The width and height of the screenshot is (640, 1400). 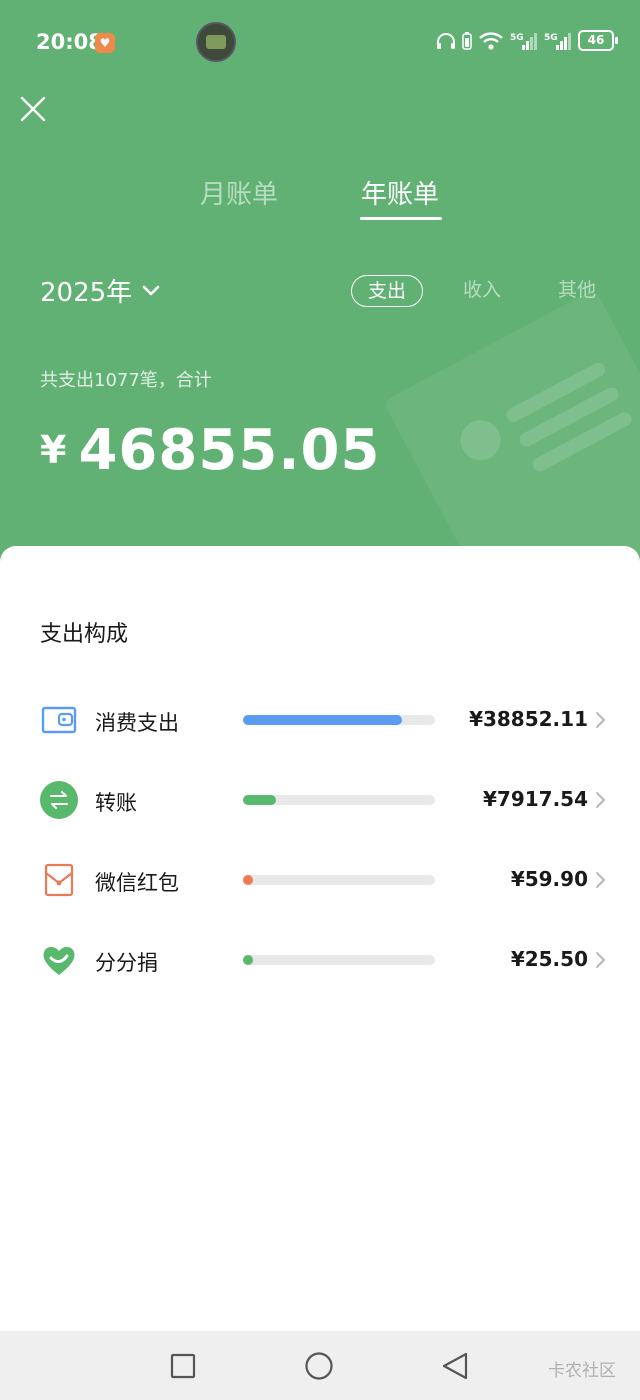 What do you see at coordinates (387, 291) in the screenshot?
I see `segment-expense: 支出` at bounding box center [387, 291].